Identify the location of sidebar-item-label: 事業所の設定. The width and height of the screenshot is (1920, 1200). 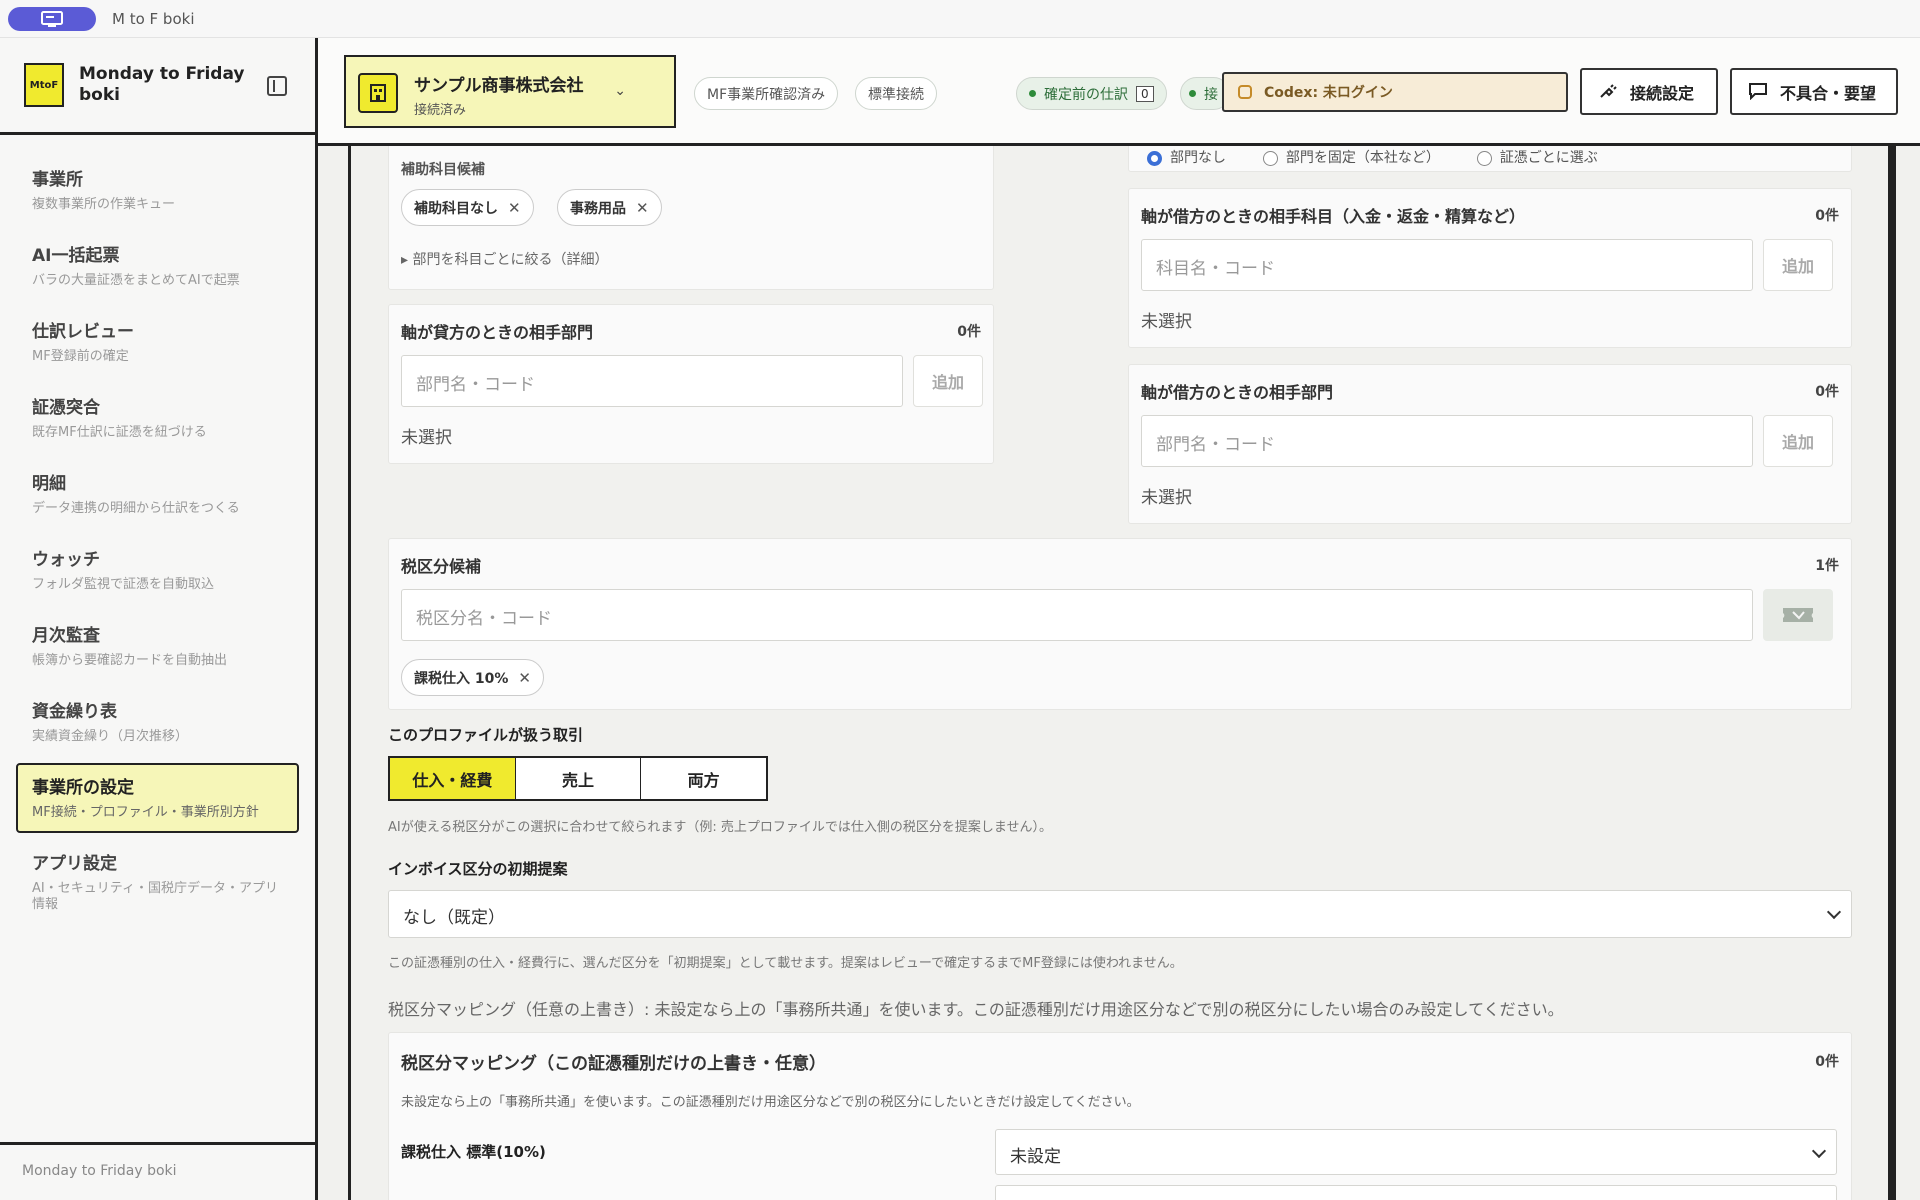
(83, 788).